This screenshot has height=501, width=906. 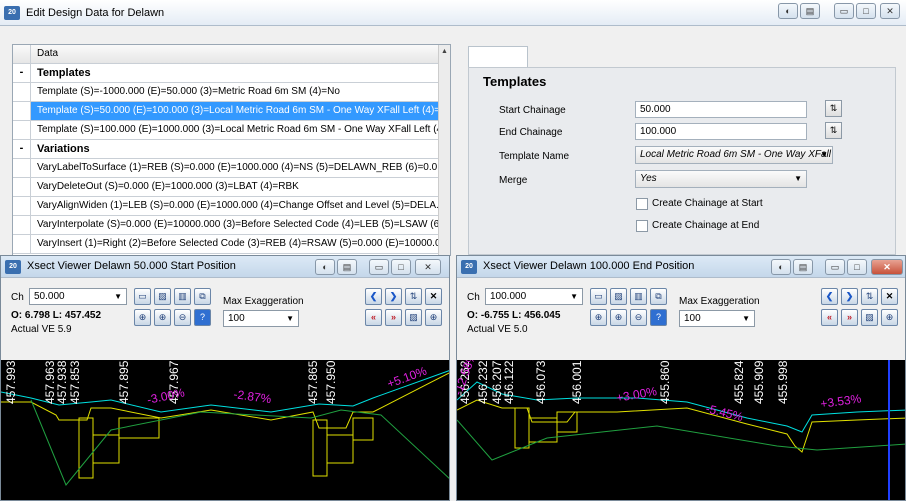 What do you see at coordinates (541, 382) in the screenshot?
I see `level-label: 456.073` at bounding box center [541, 382].